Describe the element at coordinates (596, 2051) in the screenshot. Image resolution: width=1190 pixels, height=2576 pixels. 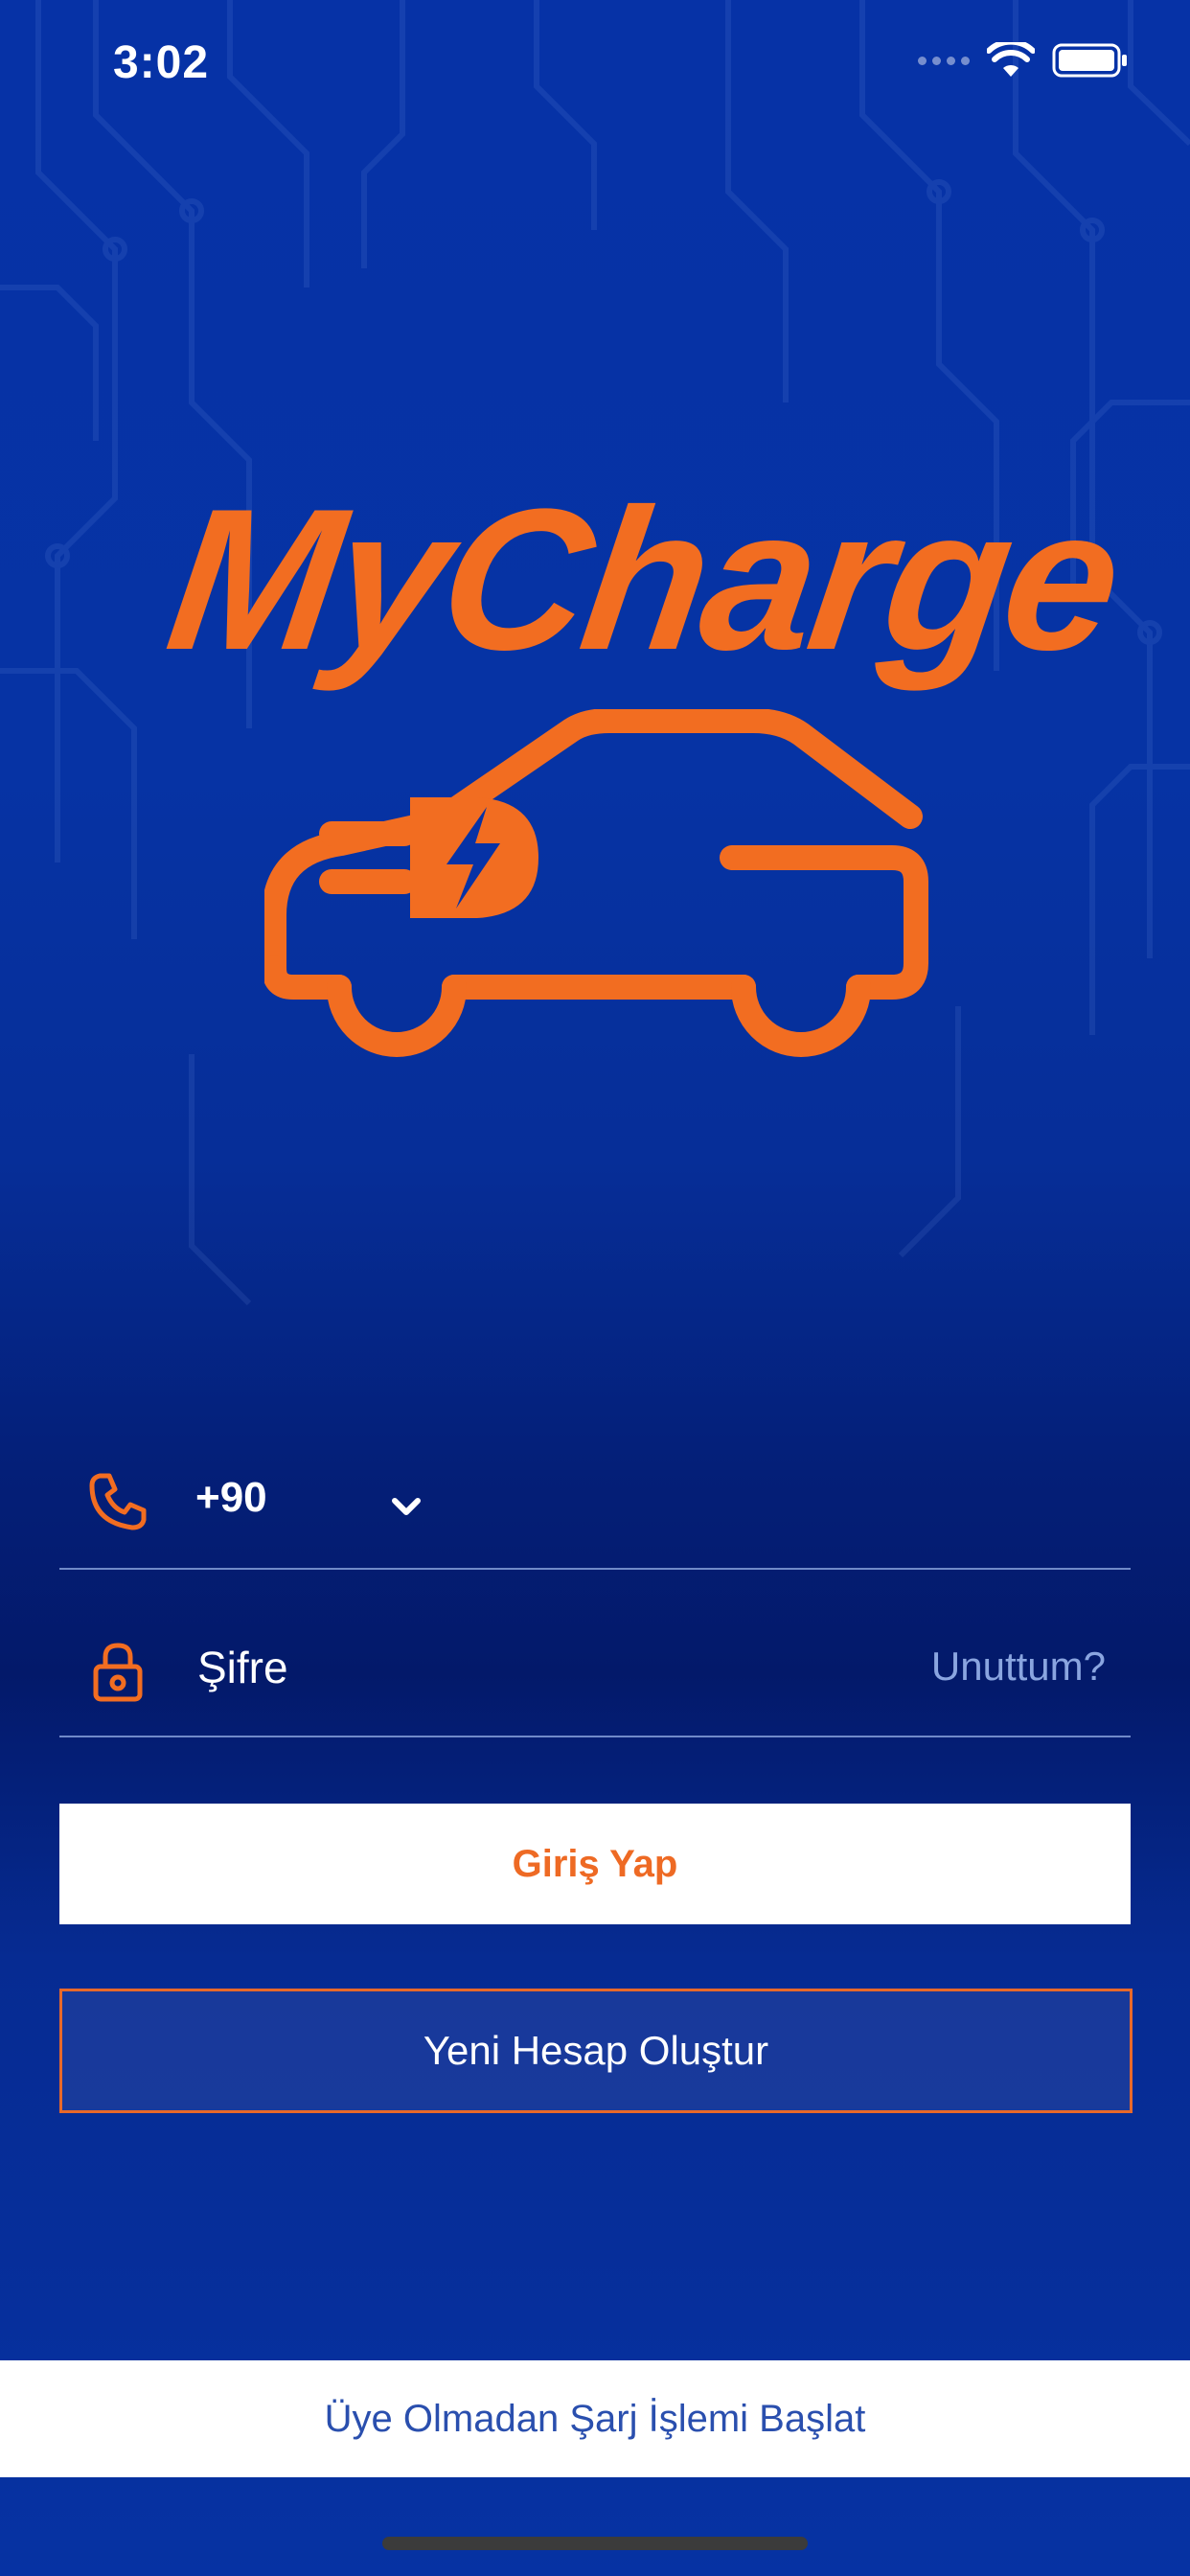
I see `create-account-button: Yeni Hesap Oluştur` at that location.